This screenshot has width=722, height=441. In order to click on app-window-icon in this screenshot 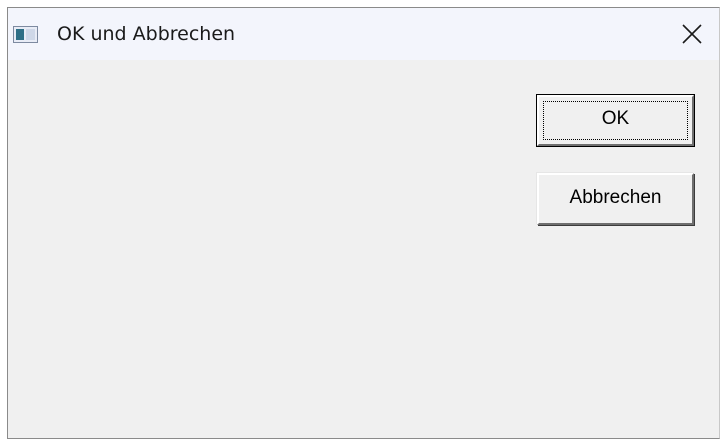, I will do `click(25, 34)`.